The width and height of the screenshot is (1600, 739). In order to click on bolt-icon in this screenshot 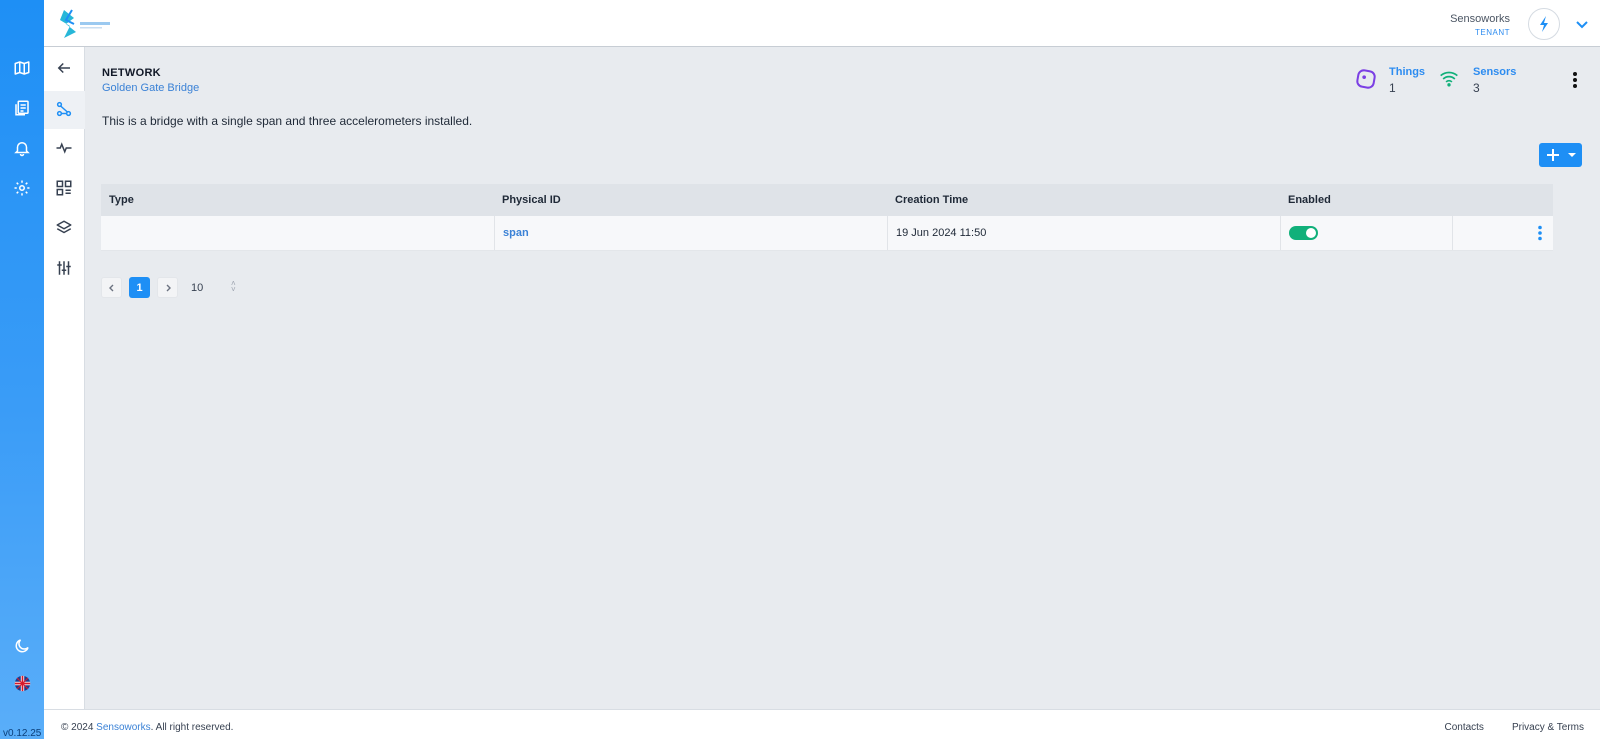, I will do `click(1544, 24)`.